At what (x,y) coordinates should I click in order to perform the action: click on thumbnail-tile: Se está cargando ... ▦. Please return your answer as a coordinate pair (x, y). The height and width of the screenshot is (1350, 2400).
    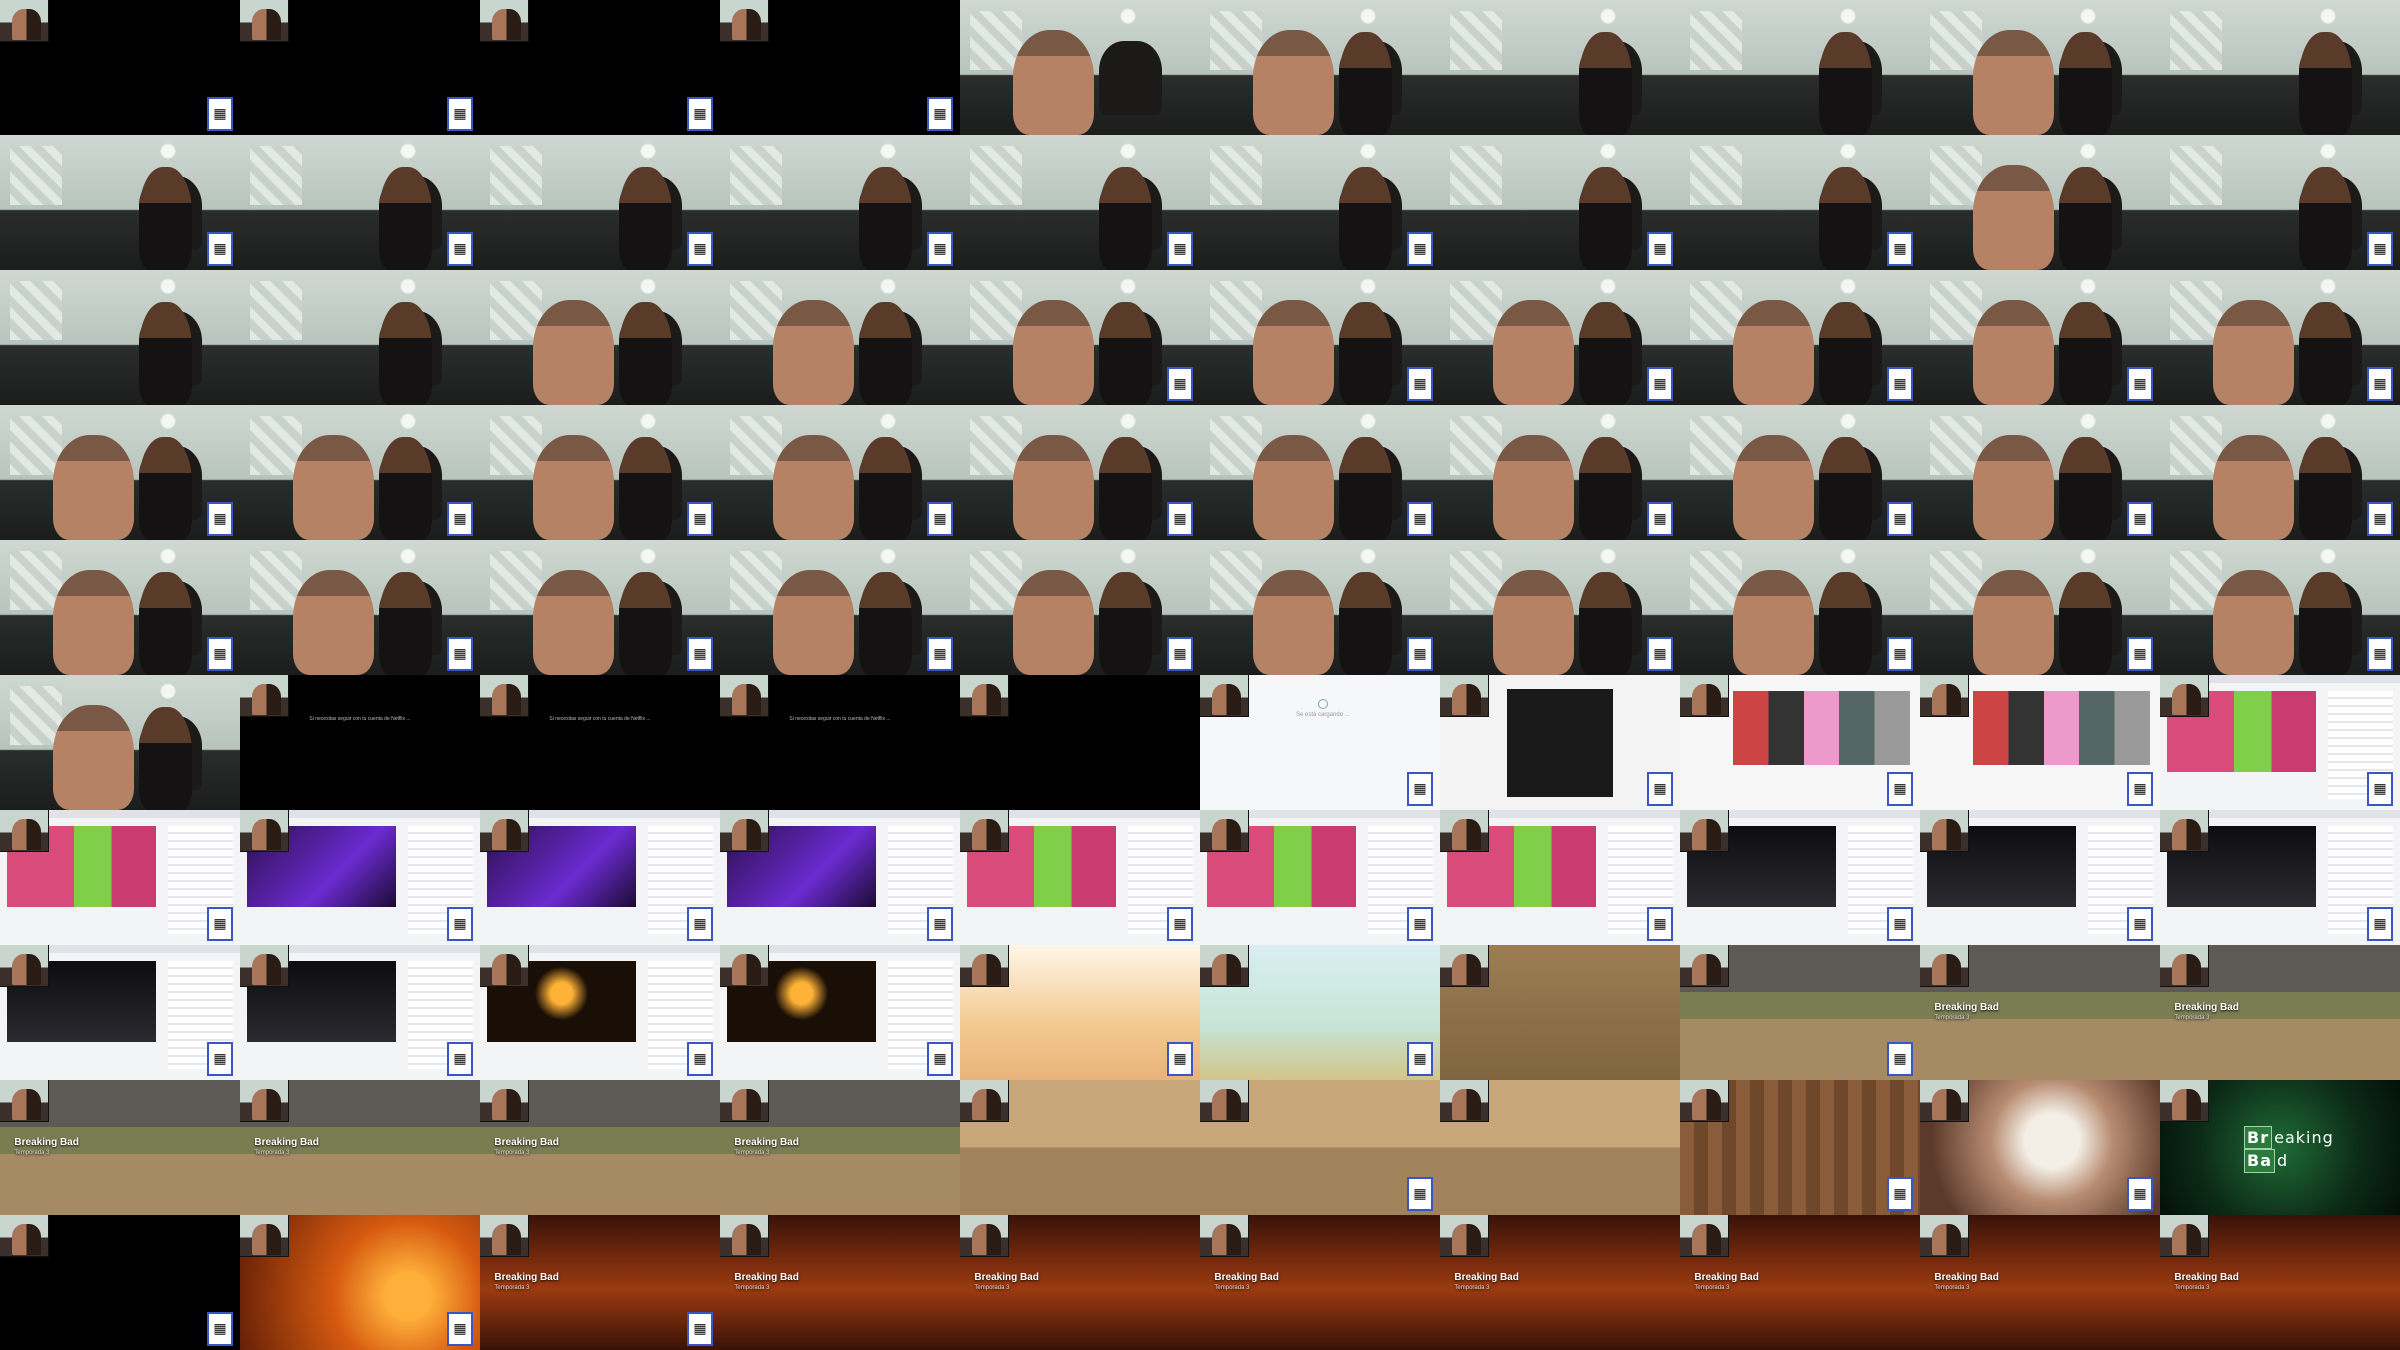
    Looking at the image, I should click on (1320, 742).